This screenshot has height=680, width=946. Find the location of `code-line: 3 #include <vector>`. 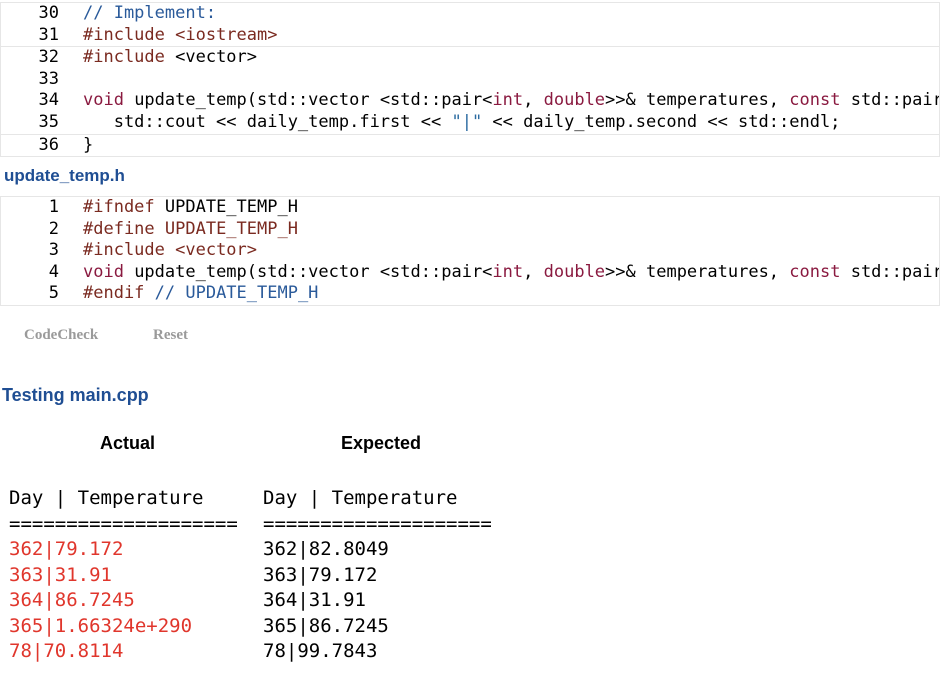

code-line: 3 #include <vector> is located at coordinates (470, 251).